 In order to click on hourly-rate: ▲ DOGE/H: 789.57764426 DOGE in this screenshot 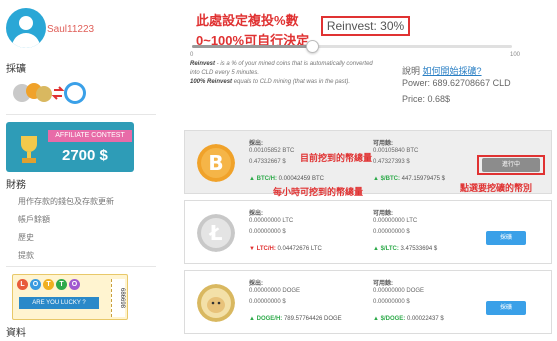, I will do `click(295, 319)`.